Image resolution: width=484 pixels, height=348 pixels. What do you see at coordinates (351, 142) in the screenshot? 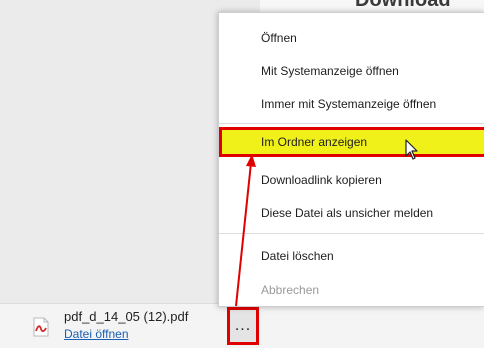
I see `menu-item-show-in-folder: Im Ordner anzeigen` at bounding box center [351, 142].